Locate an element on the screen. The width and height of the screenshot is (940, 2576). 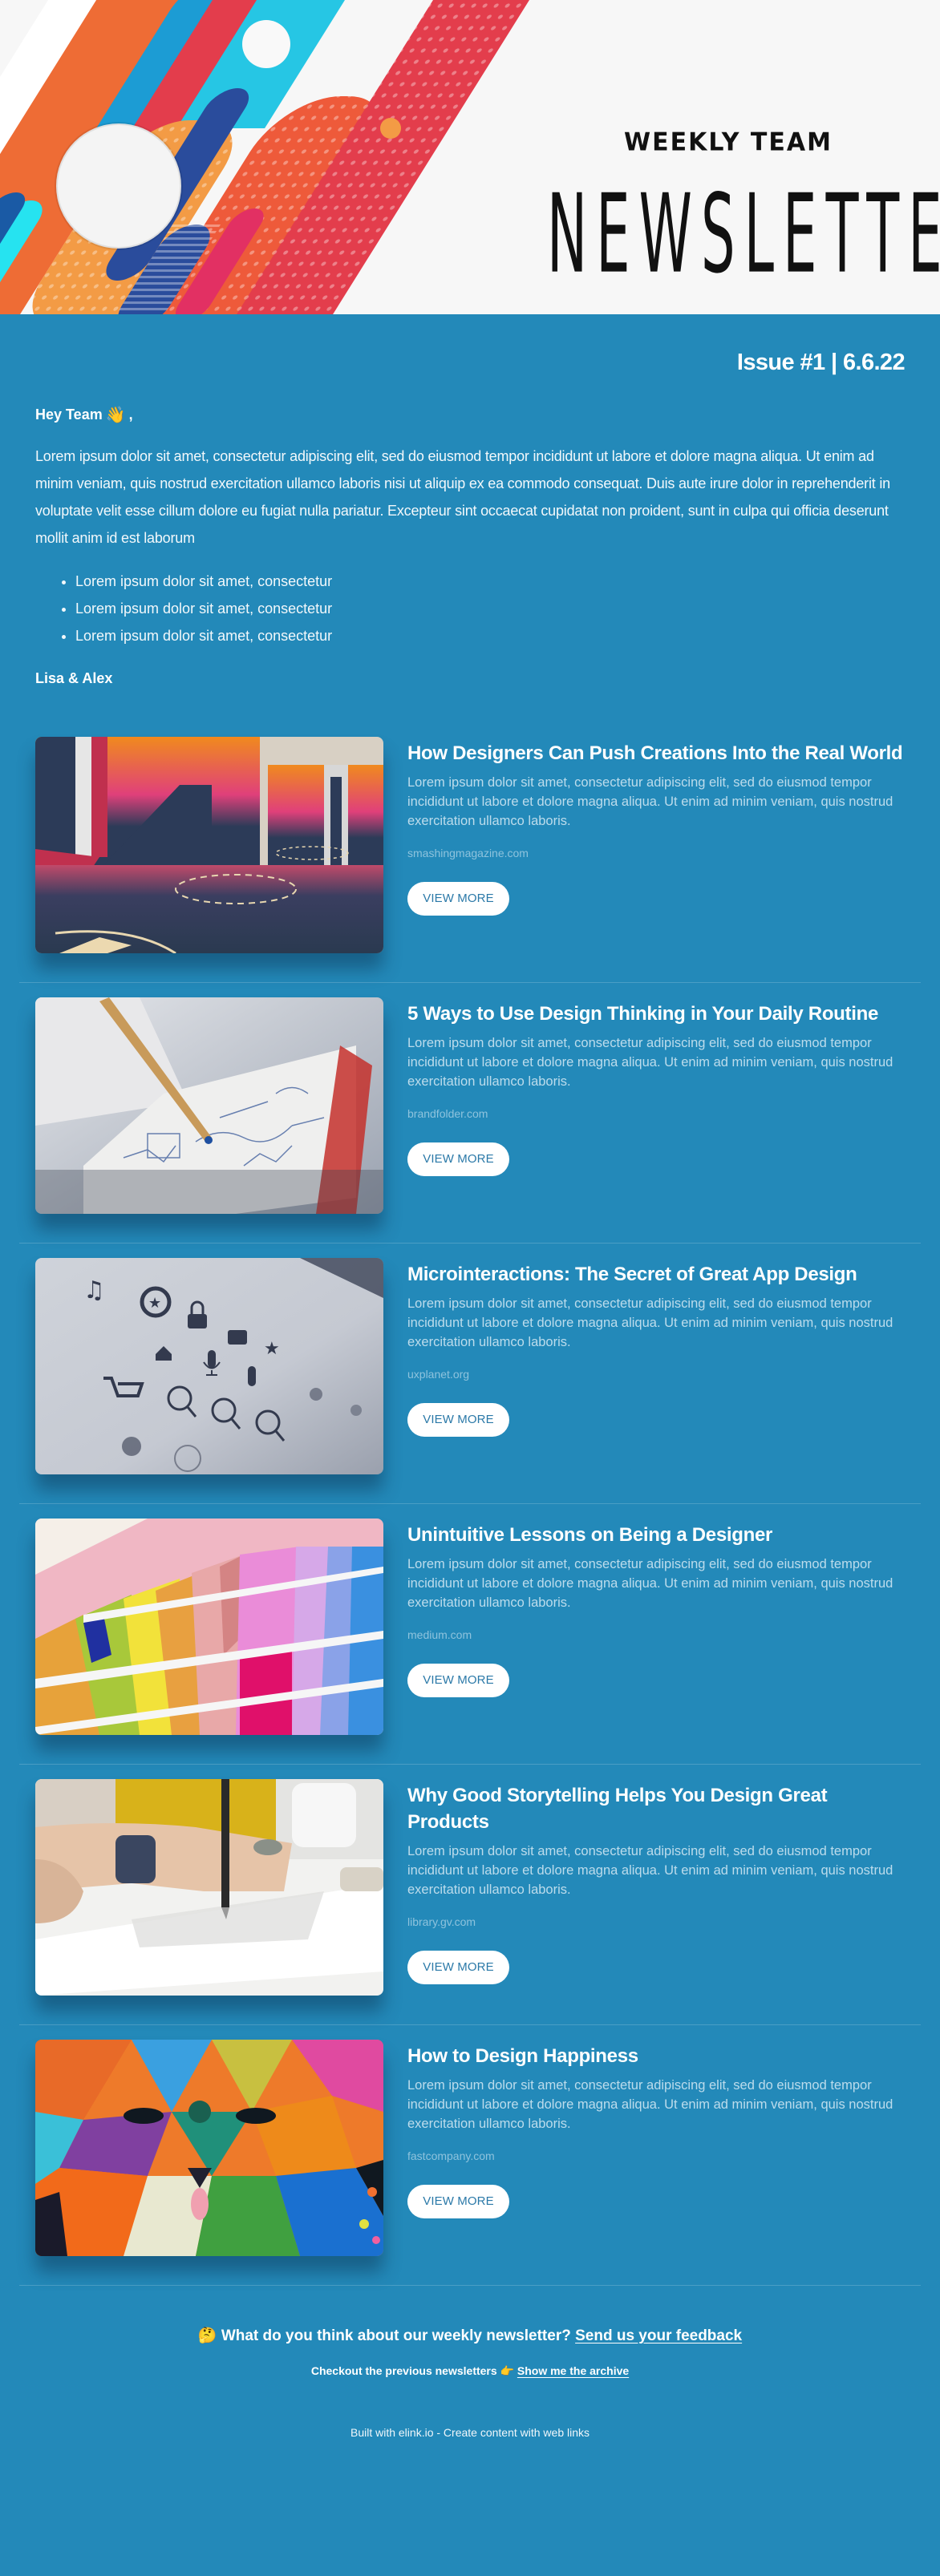
greeting: Hey Team 👋 , is located at coordinates (470, 415).